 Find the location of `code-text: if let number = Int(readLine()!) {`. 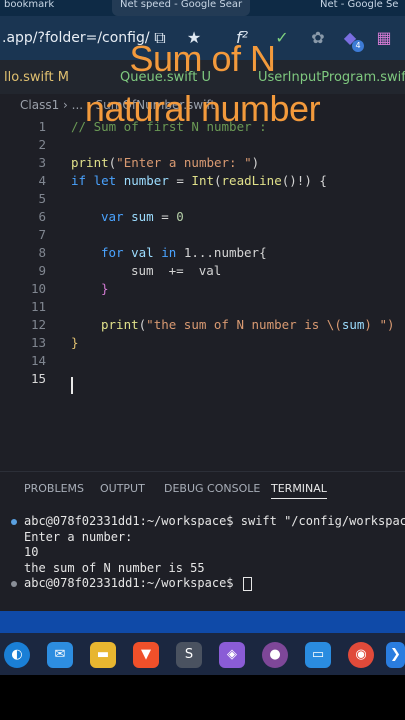

code-text: if let number = Int(readLine()!) { is located at coordinates (199, 180).